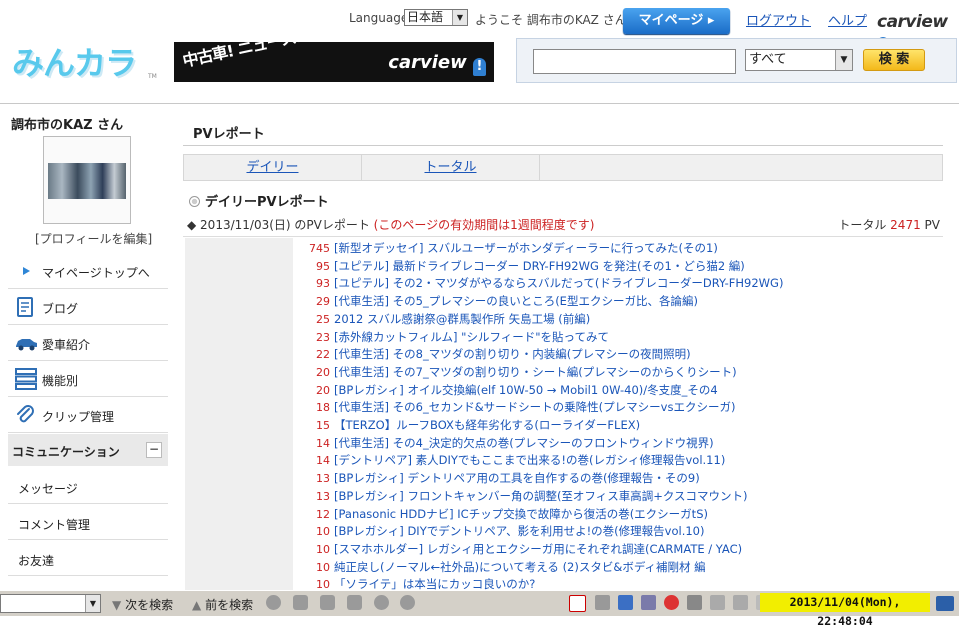 This screenshot has height=631, width=959. Describe the element at coordinates (88, 558) in the screenshot. I see `sidebar-item-friends: お友達` at that location.